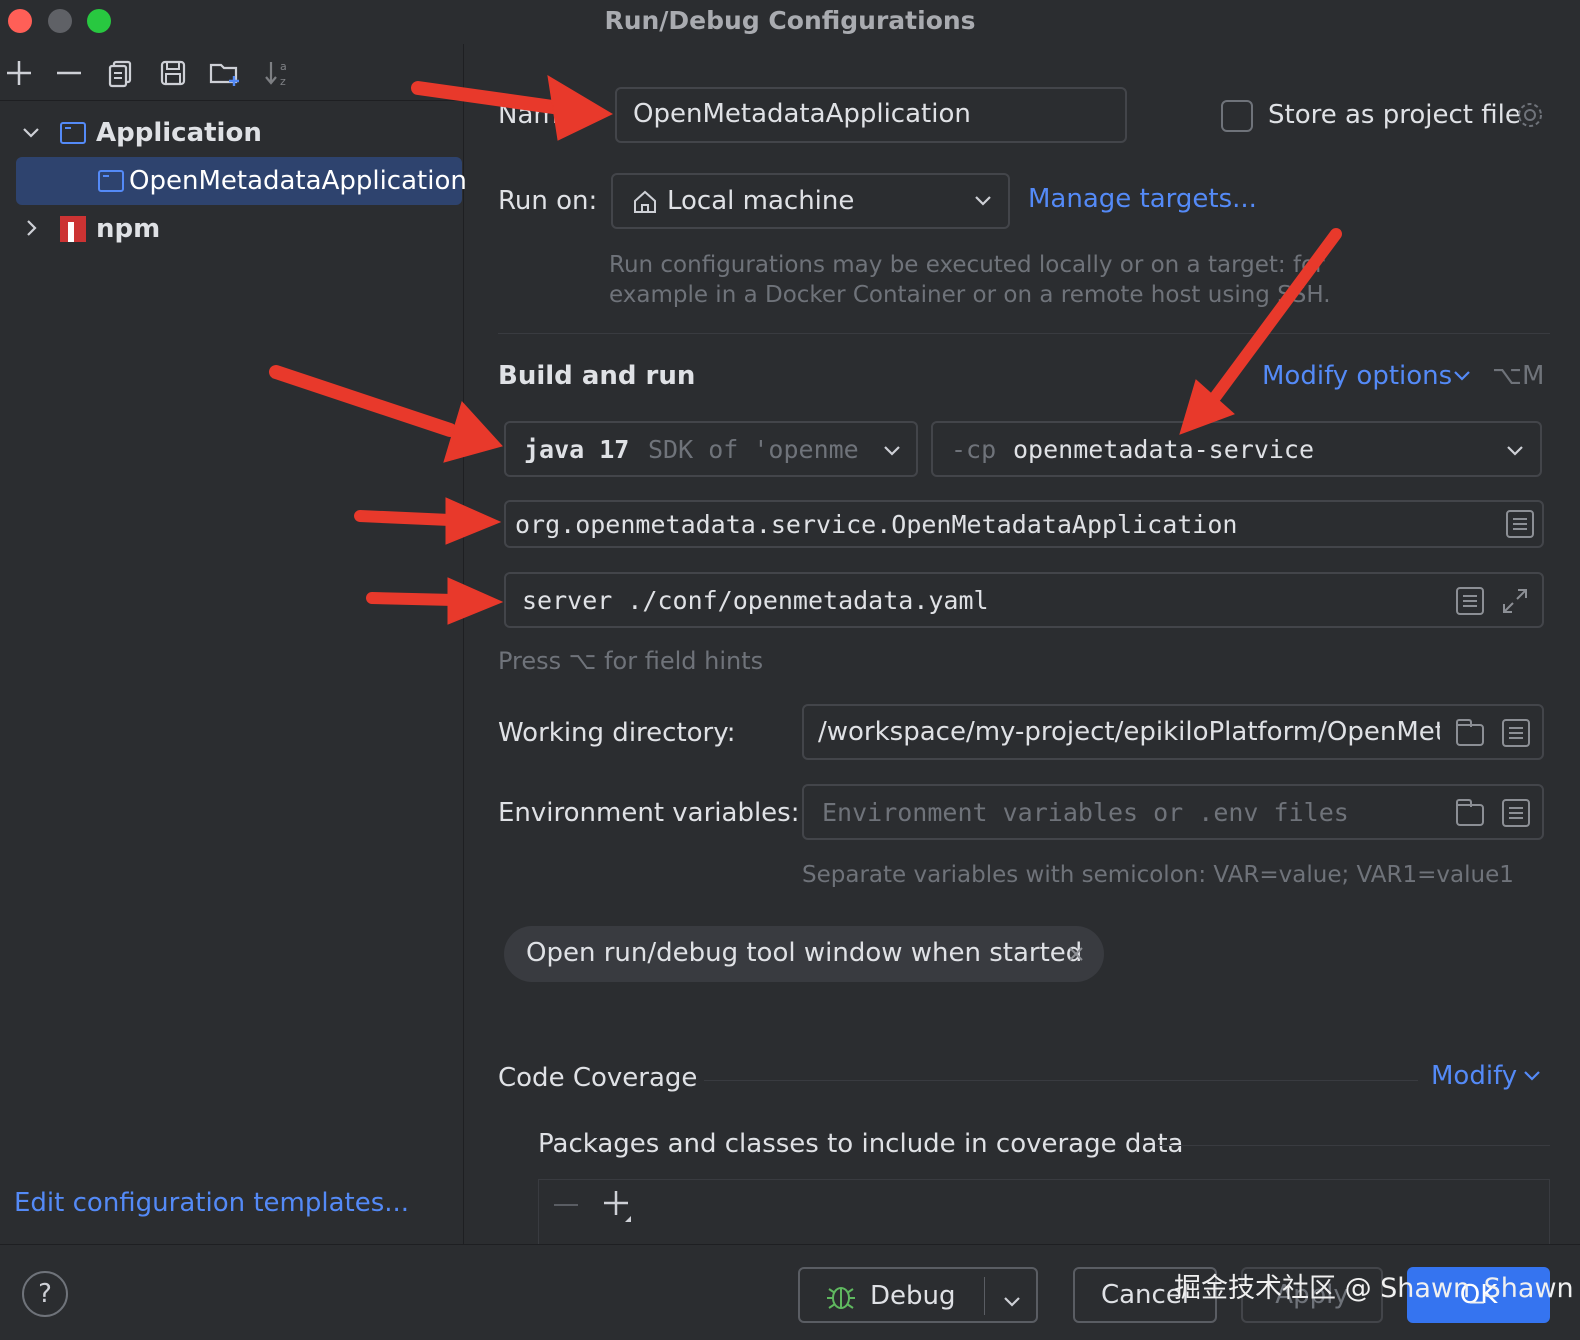 This screenshot has width=1580, height=1340. Describe the element at coordinates (1530, 117) in the screenshot. I see `gear-icon` at that location.